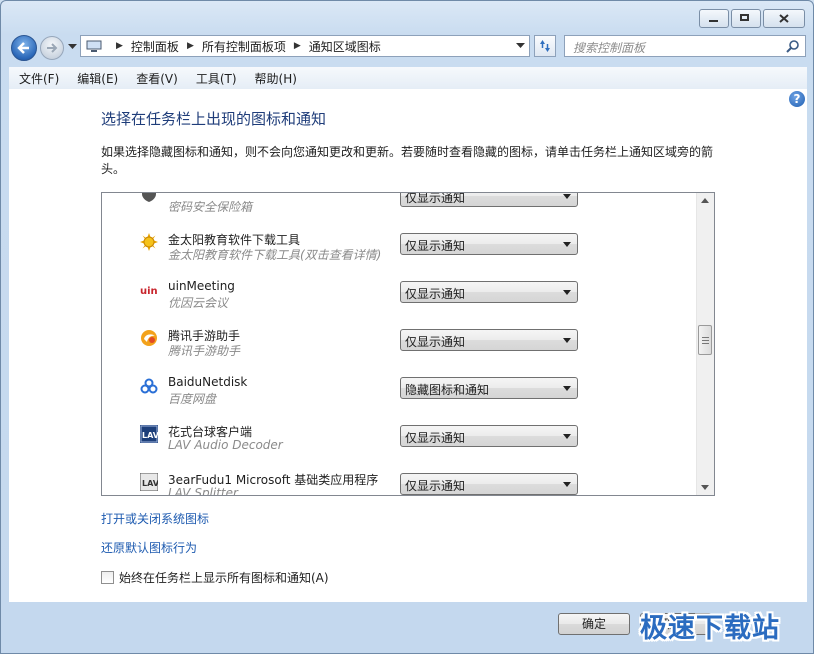  Describe the element at coordinates (107, 577) in the screenshot. I see `checkbox-box` at that location.